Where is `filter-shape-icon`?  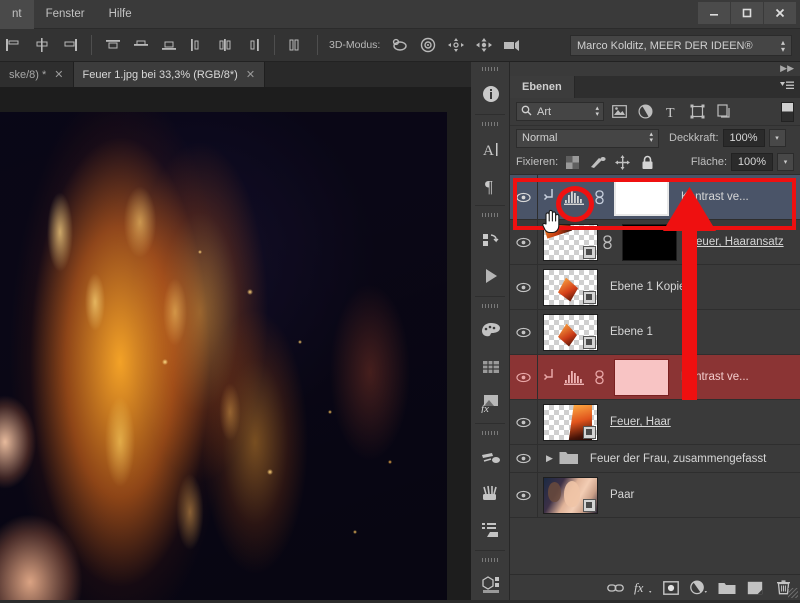
filter-shape-icon is located at coordinates (697, 112).